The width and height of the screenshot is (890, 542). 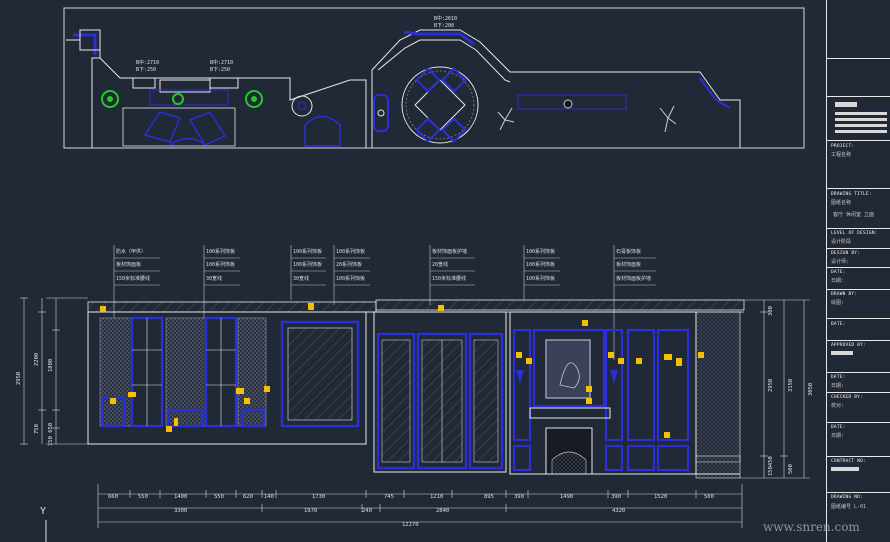 I want to click on plan-dining-table, so click(x=426, y=105).